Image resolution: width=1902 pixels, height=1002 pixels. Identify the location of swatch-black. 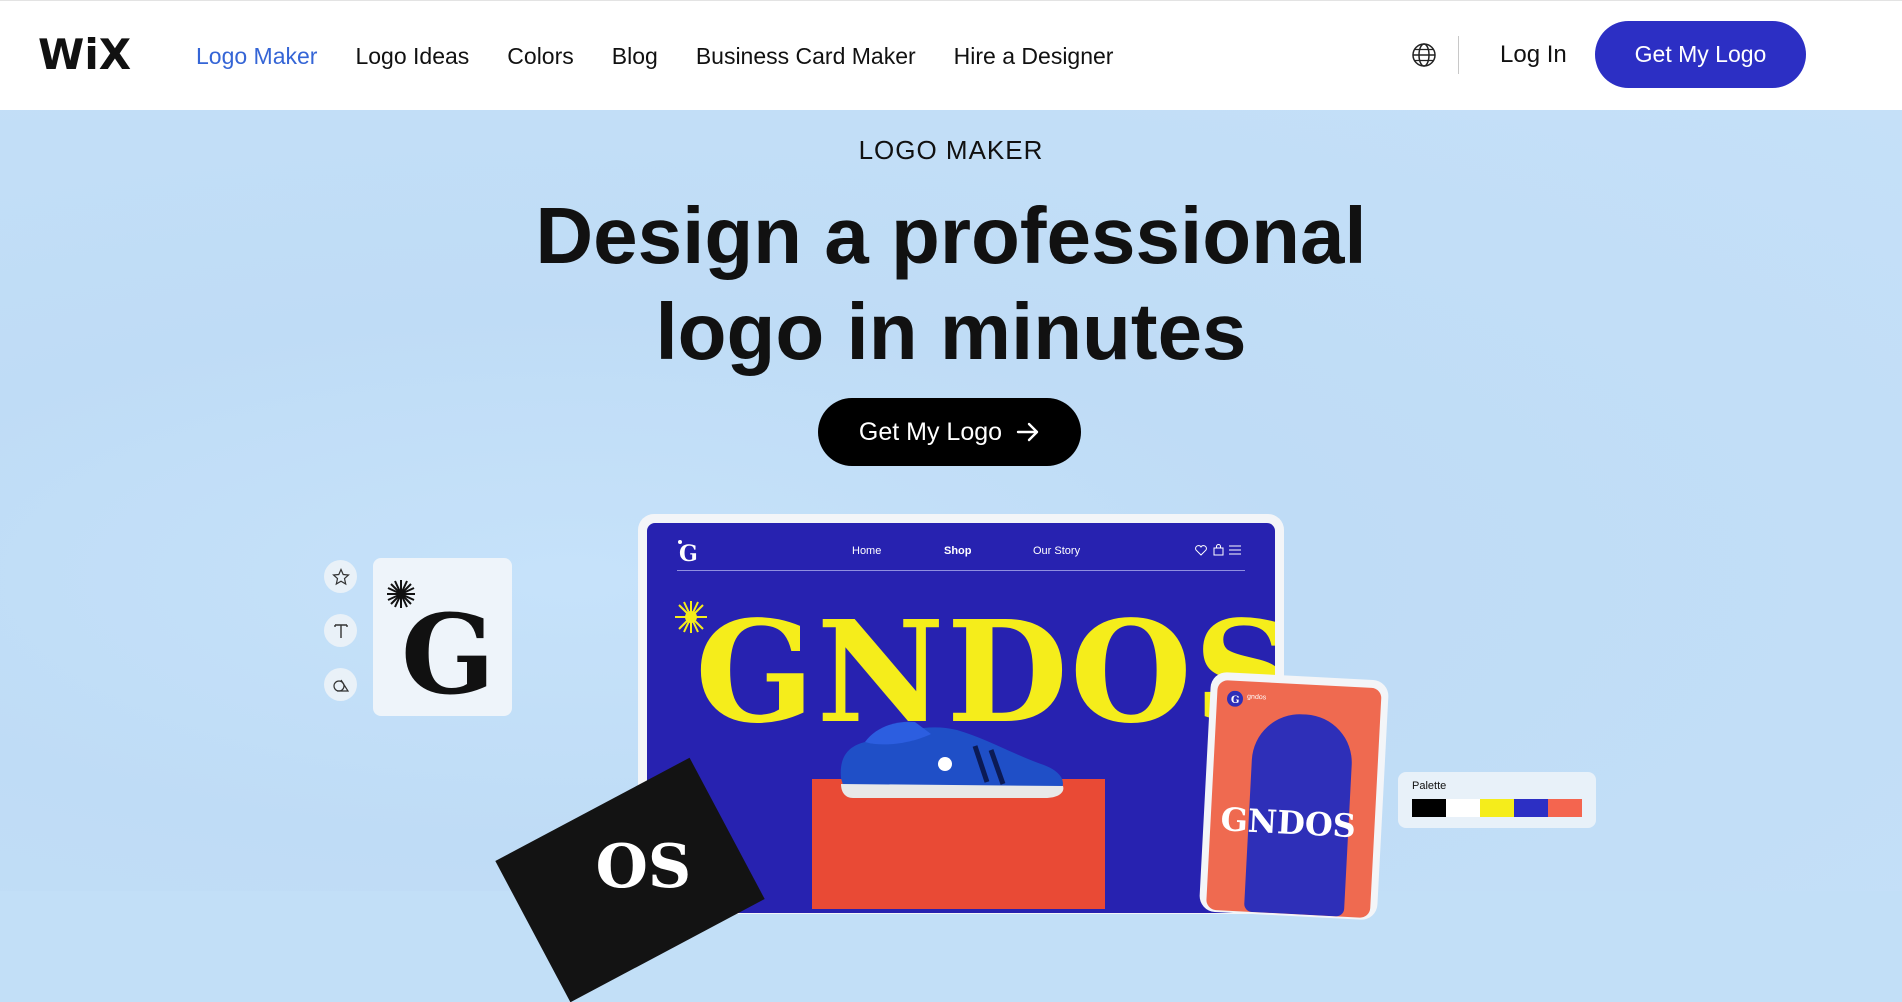
(1429, 808).